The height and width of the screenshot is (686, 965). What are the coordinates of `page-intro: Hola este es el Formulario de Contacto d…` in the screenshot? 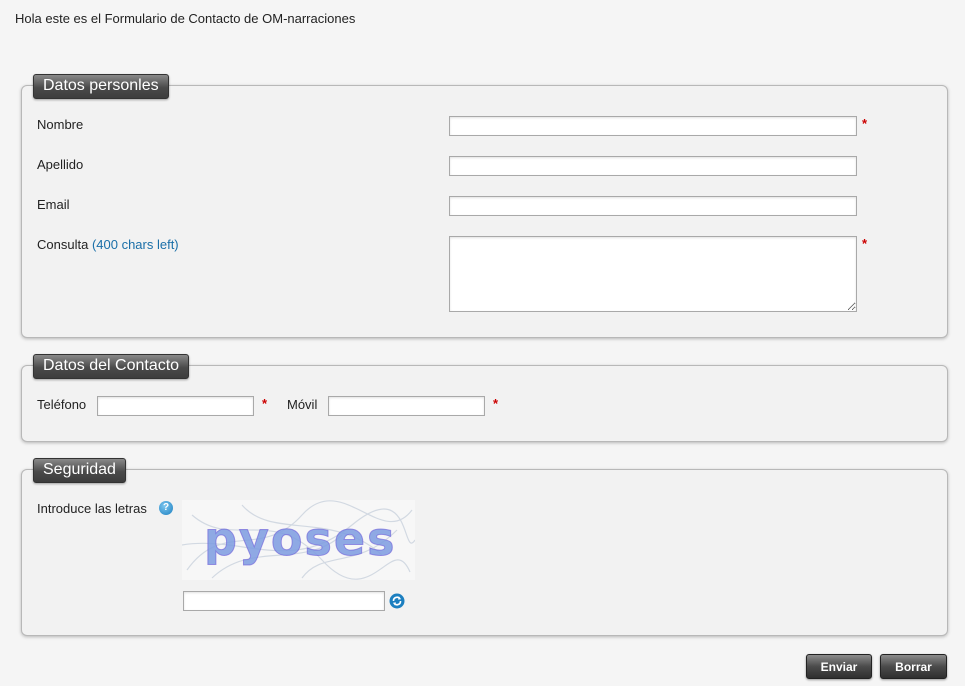 It's located at (185, 18).